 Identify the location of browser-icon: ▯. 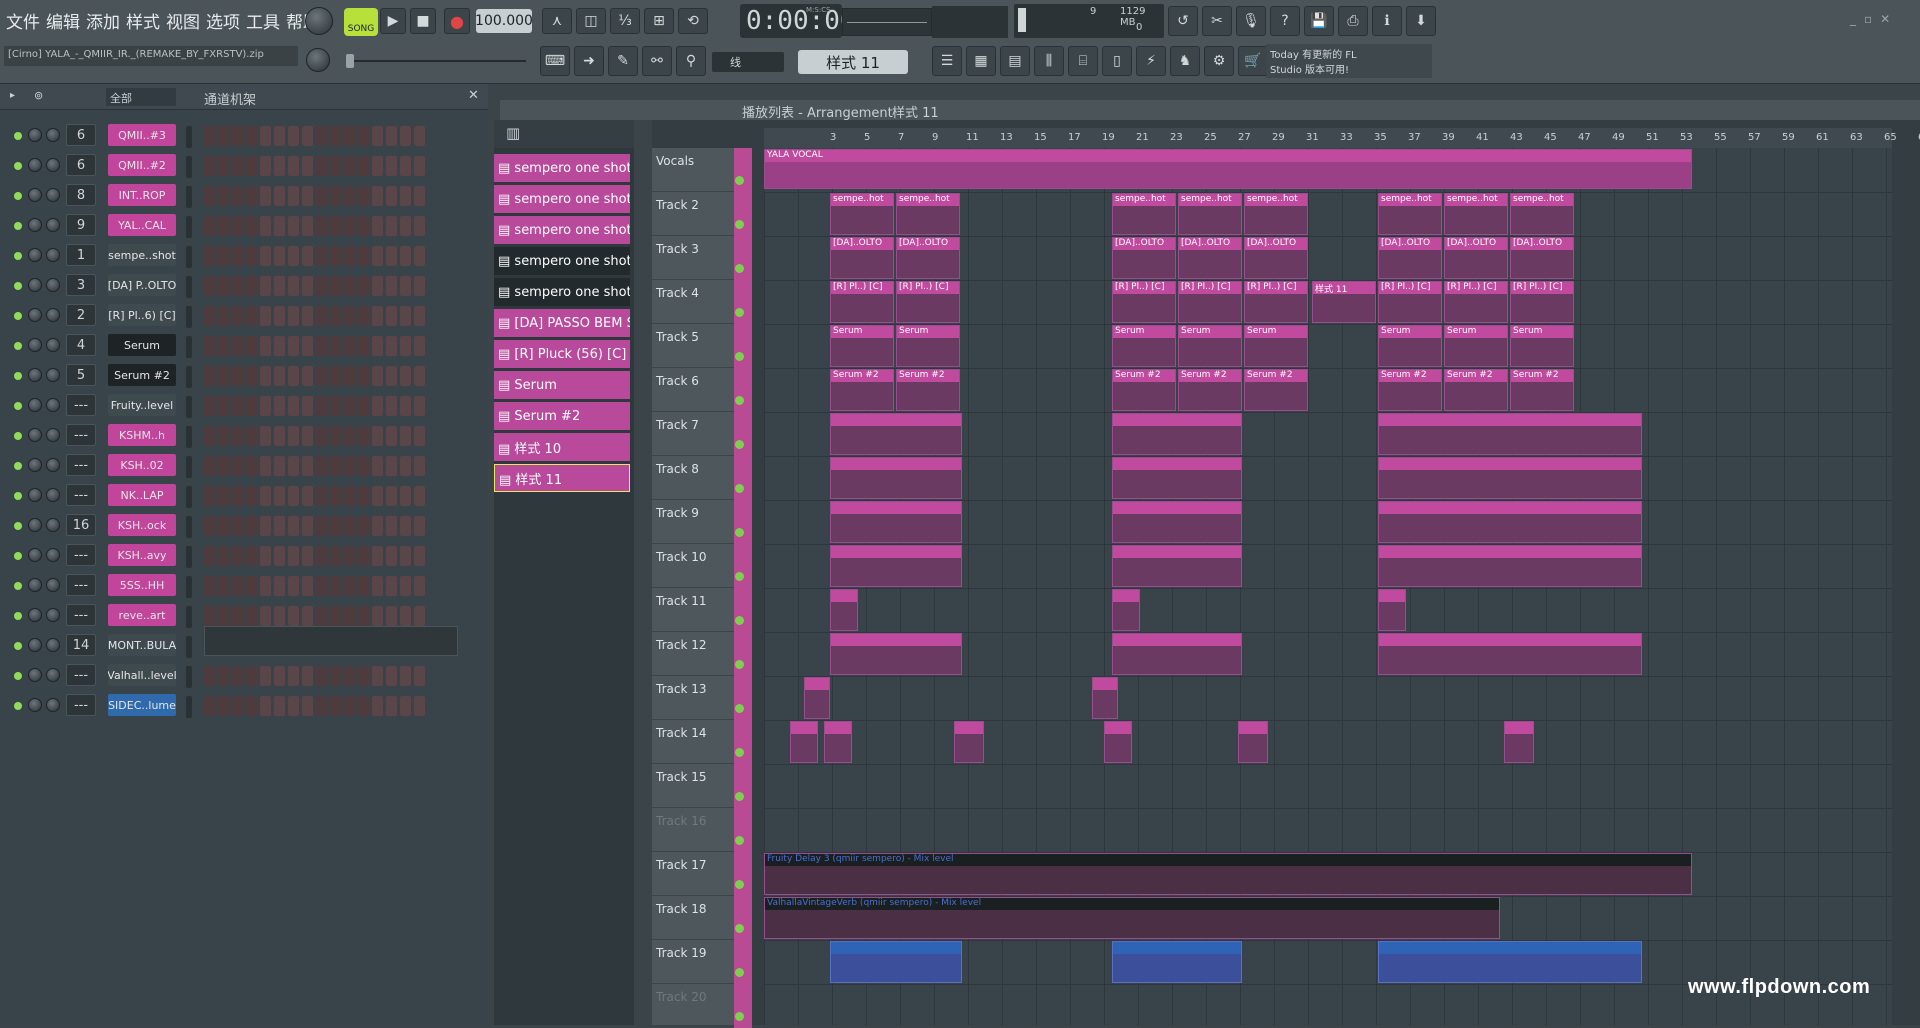
(1117, 61).